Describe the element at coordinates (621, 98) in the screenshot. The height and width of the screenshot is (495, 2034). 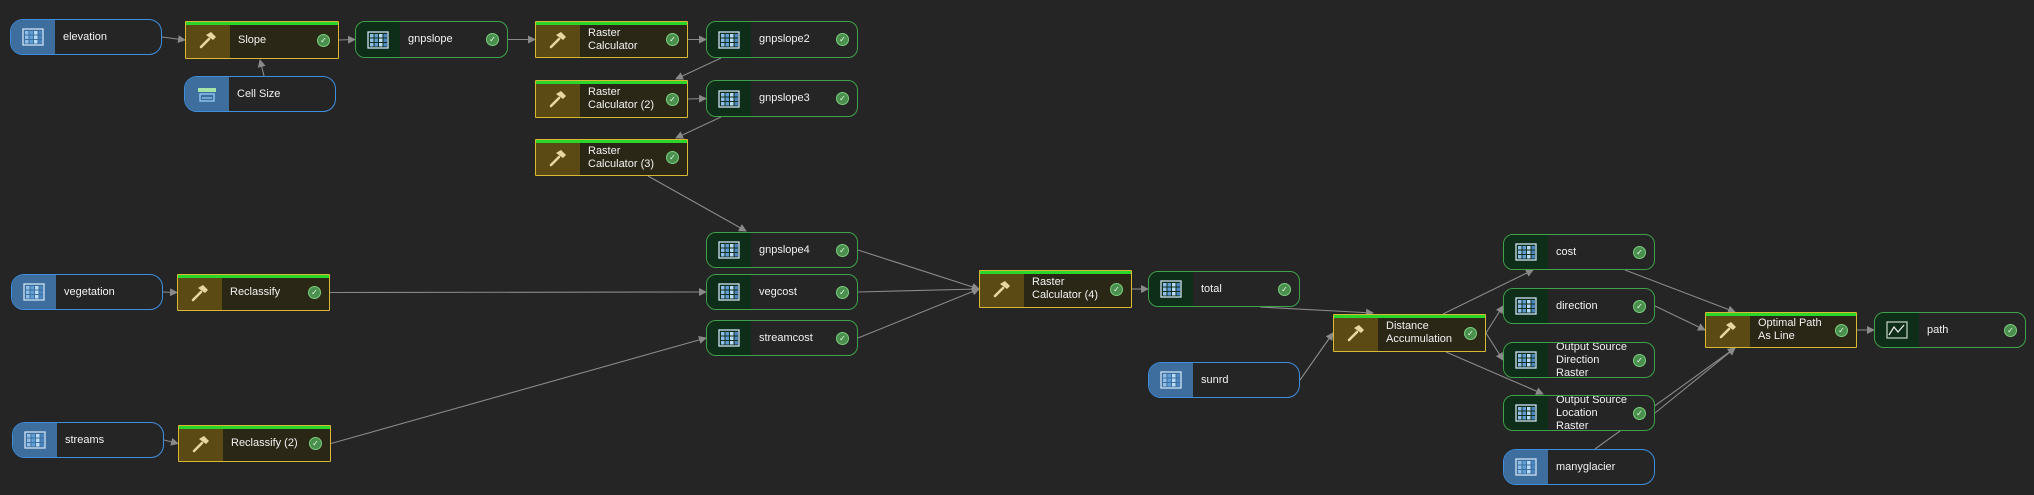
I see `node-label: Raster Calculator (2)` at that location.